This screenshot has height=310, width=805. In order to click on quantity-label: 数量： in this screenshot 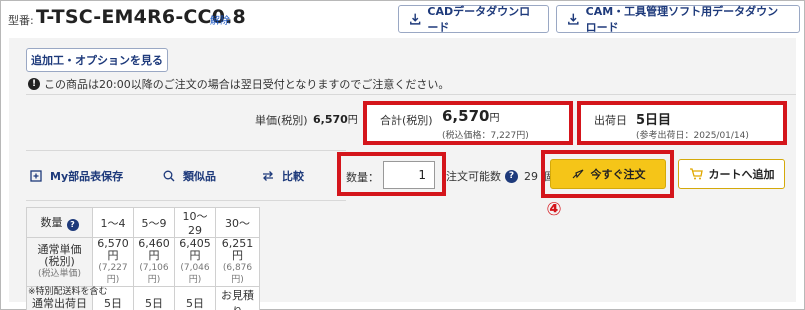, I will do `click(362, 177)`.